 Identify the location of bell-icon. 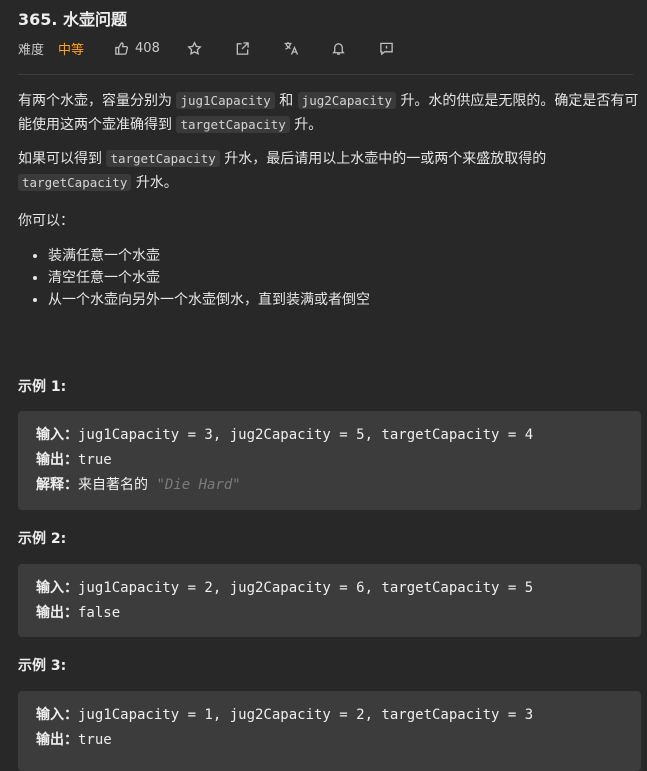
(339, 48).